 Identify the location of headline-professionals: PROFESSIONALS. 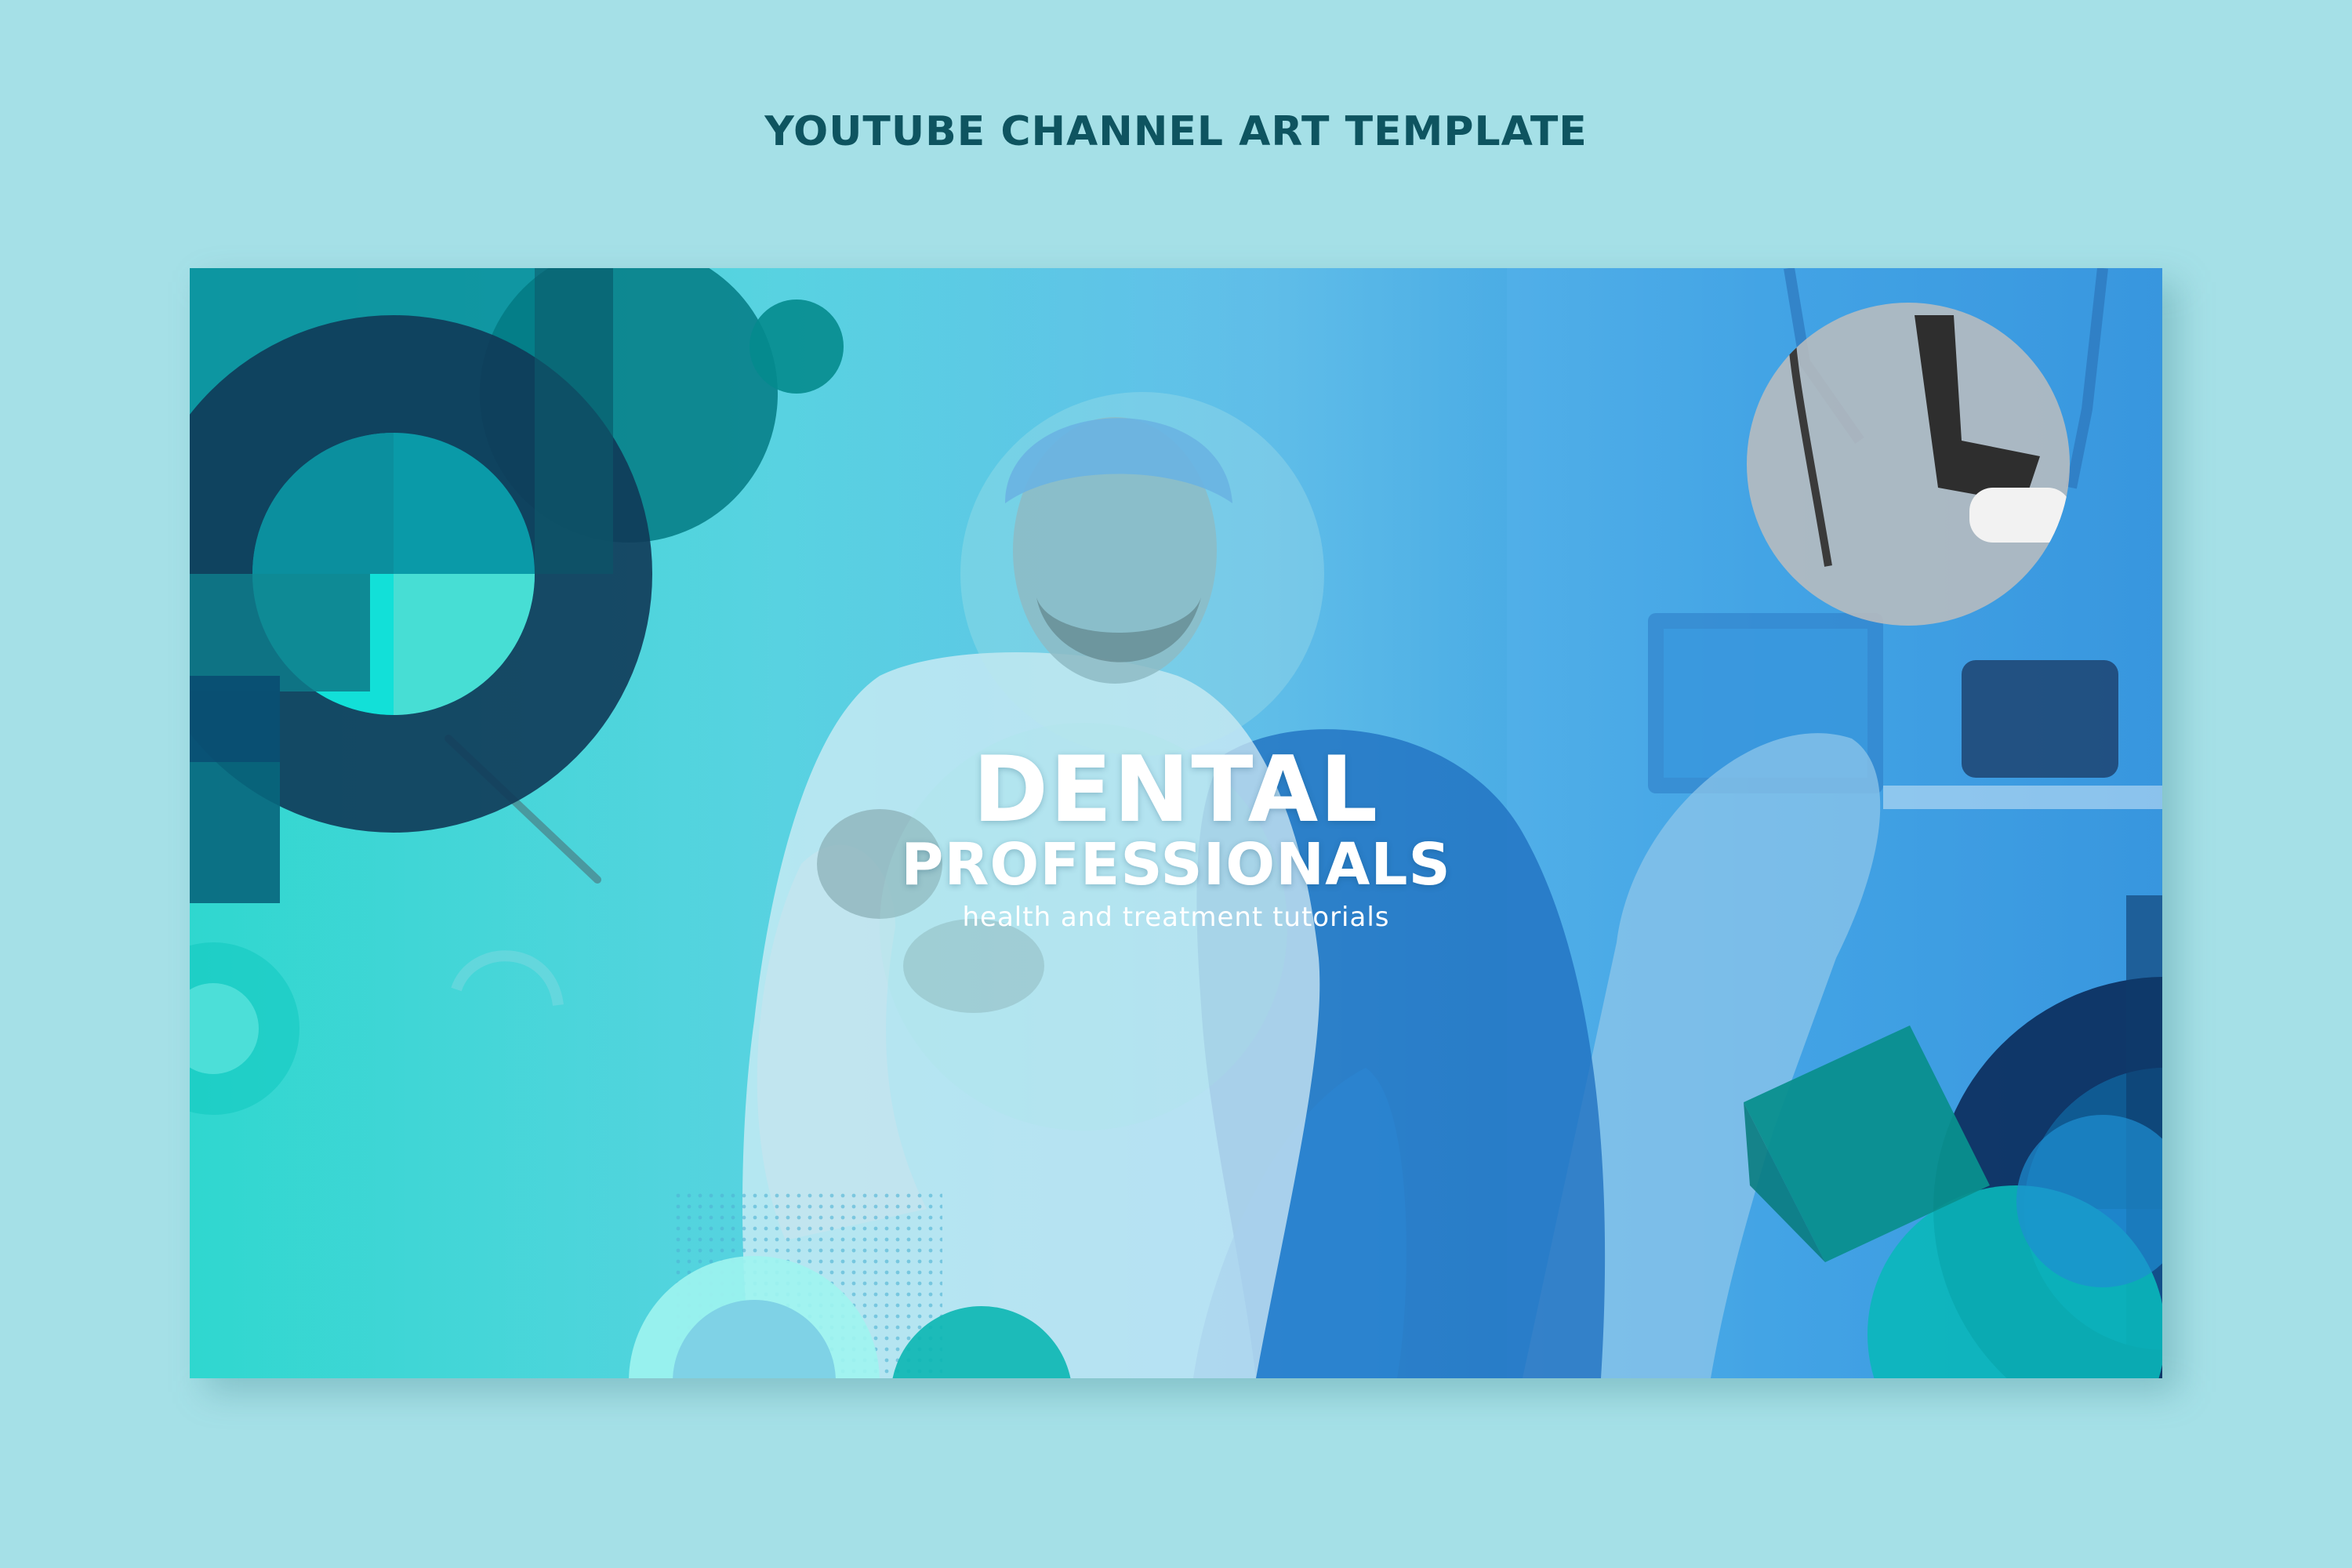
(1176, 864).